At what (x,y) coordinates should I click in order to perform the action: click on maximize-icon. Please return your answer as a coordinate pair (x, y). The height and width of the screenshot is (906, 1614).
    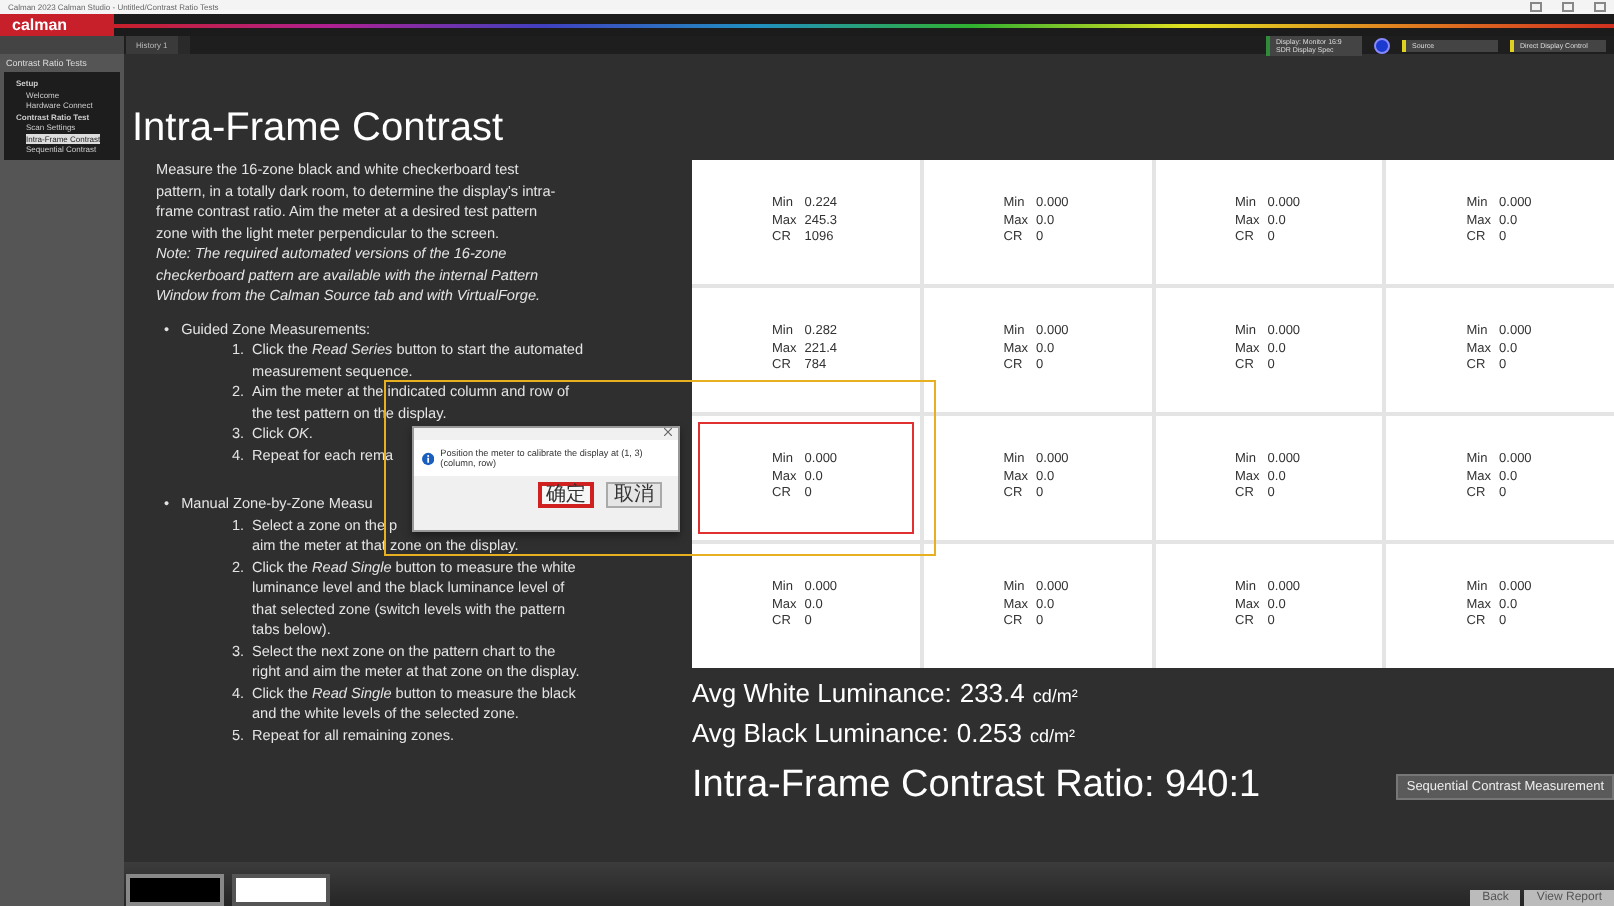
    Looking at the image, I should click on (1568, 7).